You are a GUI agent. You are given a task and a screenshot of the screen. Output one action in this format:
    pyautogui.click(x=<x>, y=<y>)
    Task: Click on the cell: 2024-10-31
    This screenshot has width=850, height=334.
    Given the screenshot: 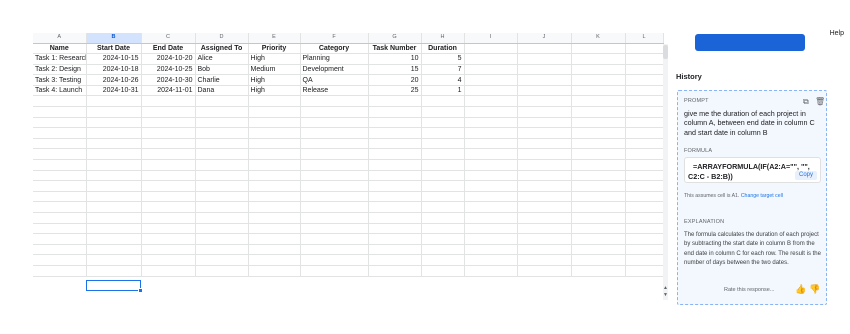 What is the action you would take?
    pyautogui.click(x=114, y=91)
    